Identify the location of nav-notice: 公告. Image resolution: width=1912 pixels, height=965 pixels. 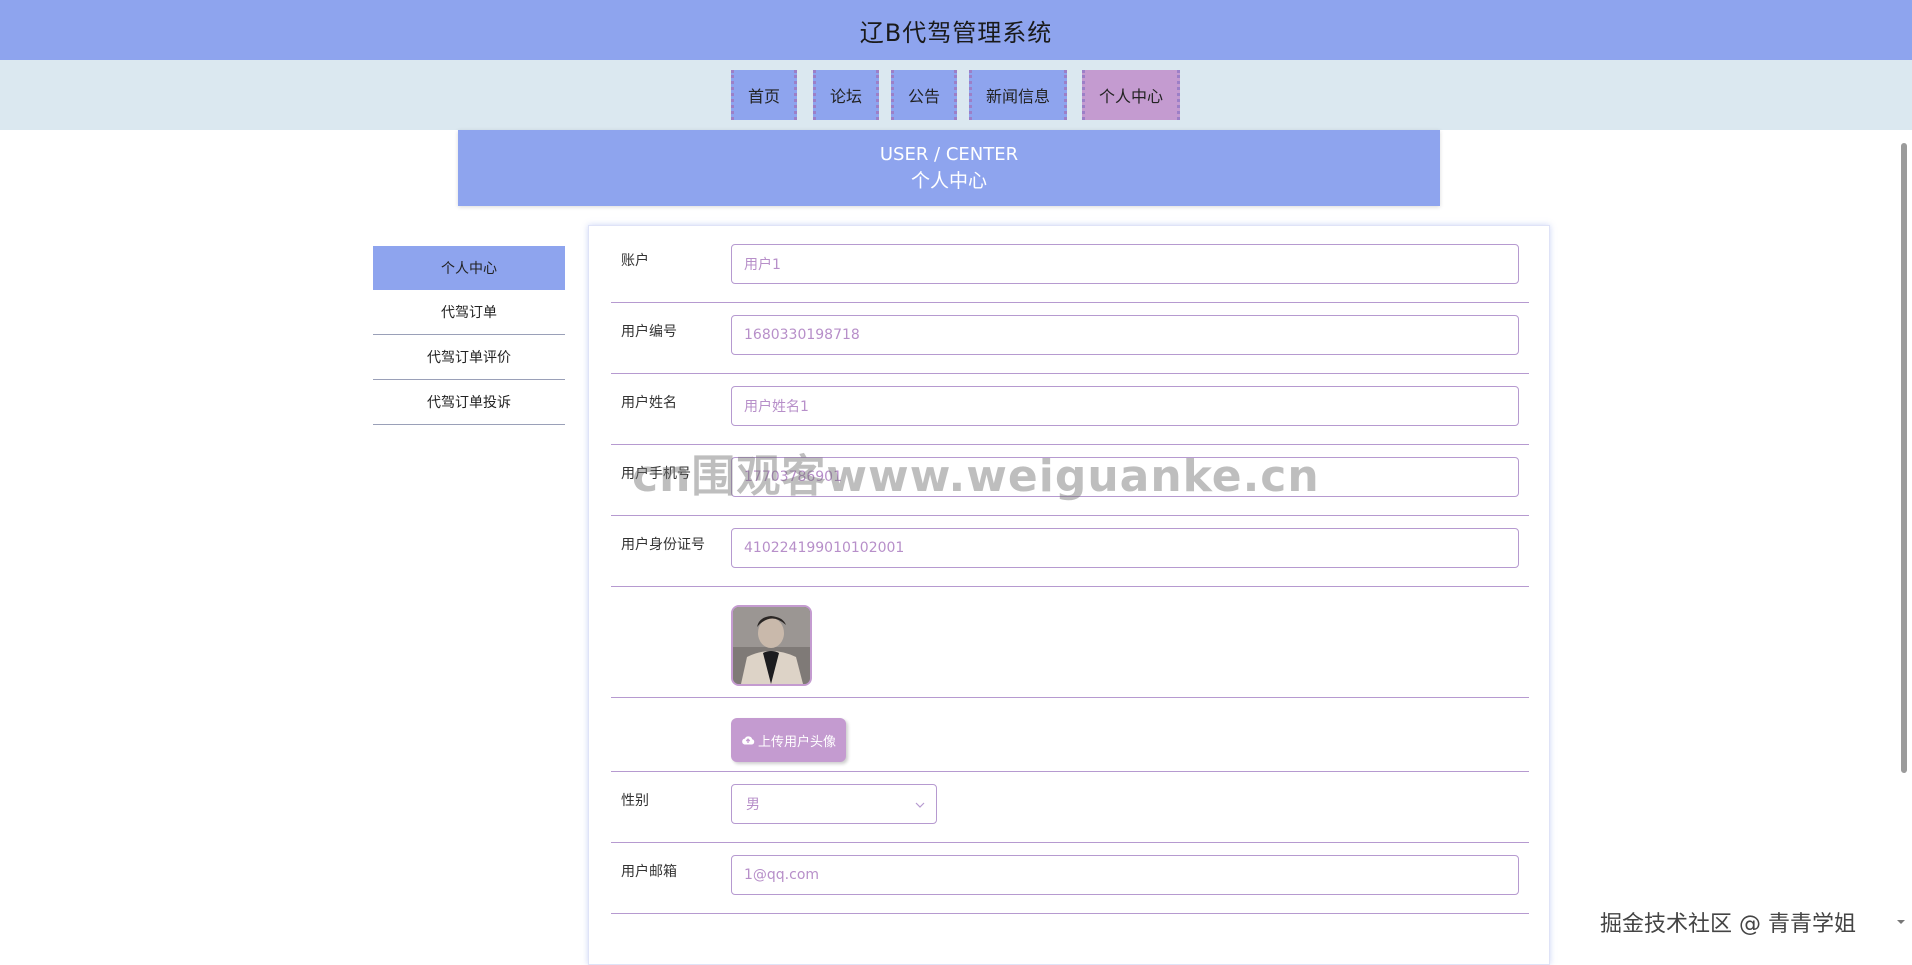
(924, 95).